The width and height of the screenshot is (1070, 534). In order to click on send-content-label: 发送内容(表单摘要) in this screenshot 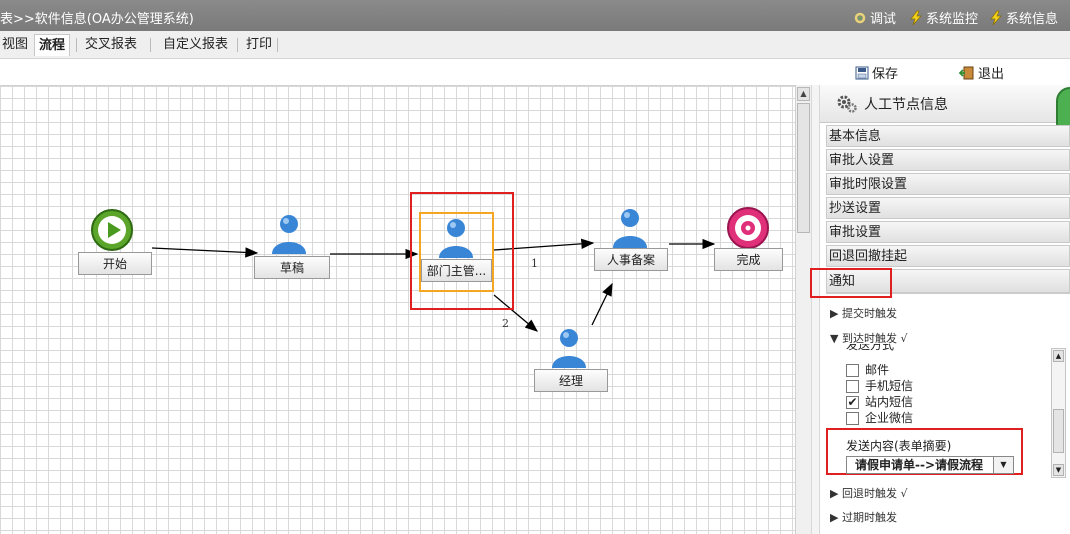, I will do `click(899, 446)`.